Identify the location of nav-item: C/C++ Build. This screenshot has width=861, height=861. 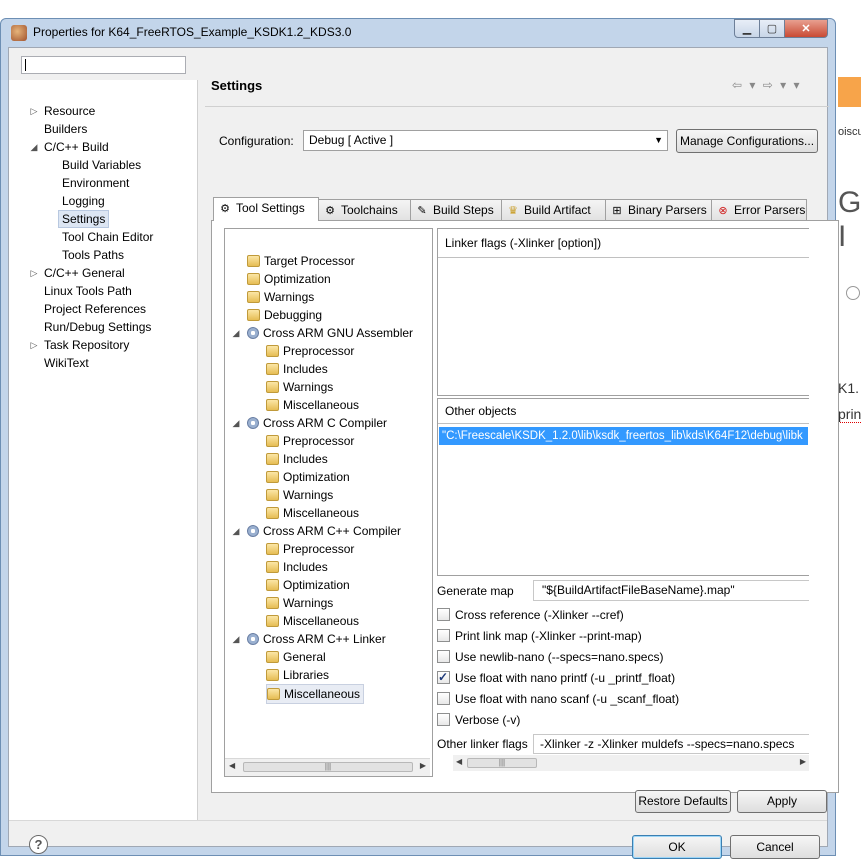
(76, 147).